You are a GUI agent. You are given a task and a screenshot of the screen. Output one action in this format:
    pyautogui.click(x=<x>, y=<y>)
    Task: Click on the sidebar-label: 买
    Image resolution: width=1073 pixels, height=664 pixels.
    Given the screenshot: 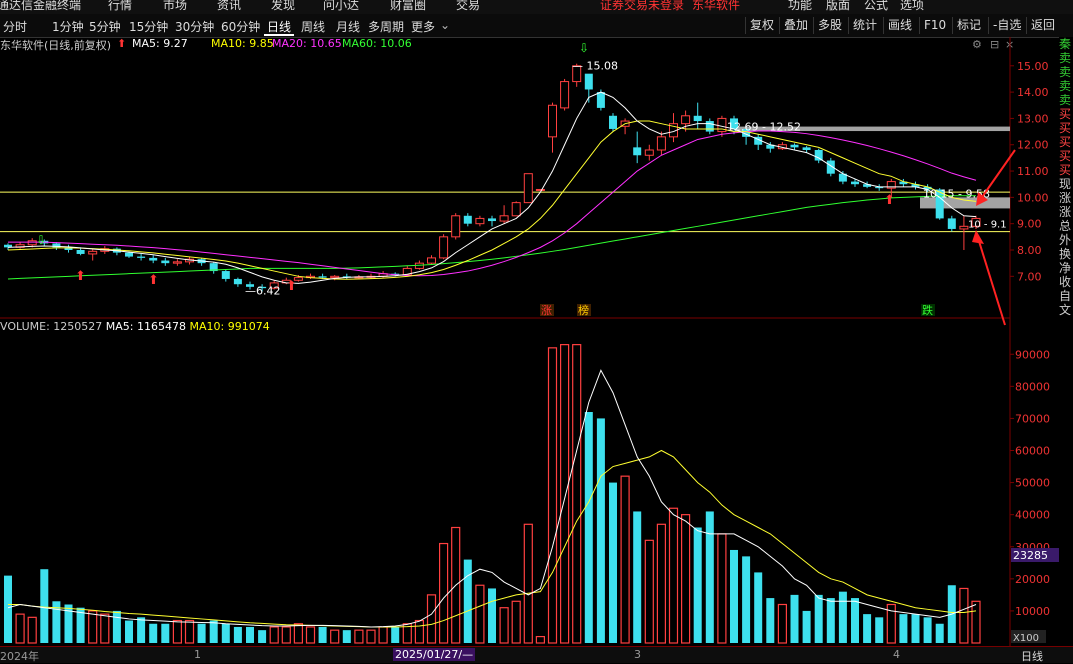 What is the action you would take?
    pyautogui.click(x=1065, y=156)
    